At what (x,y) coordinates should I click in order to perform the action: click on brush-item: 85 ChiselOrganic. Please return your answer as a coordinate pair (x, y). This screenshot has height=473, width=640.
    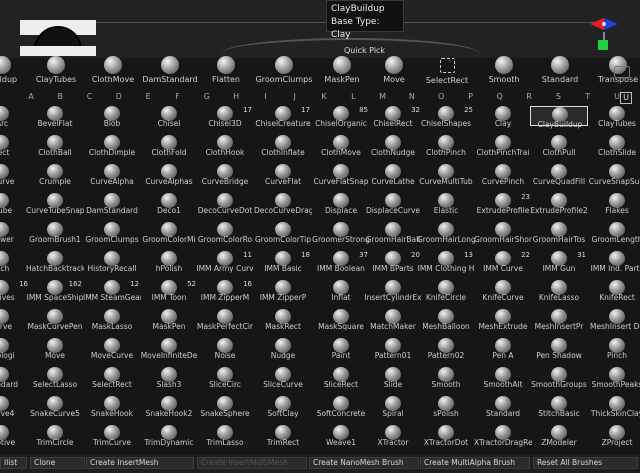
    Looking at the image, I should click on (341, 117).